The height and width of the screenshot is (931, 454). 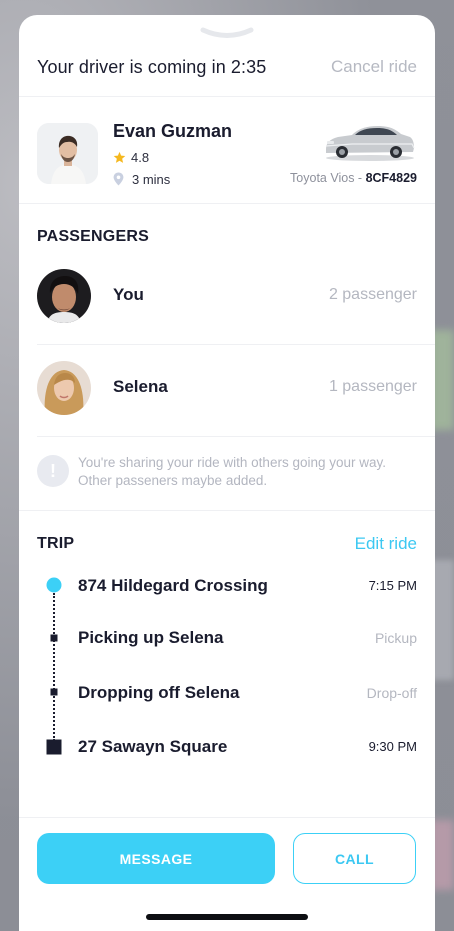 What do you see at coordinates (354, 858) in the screenshot?
I see `call-button: CALL` at bounding box center [354, 858].